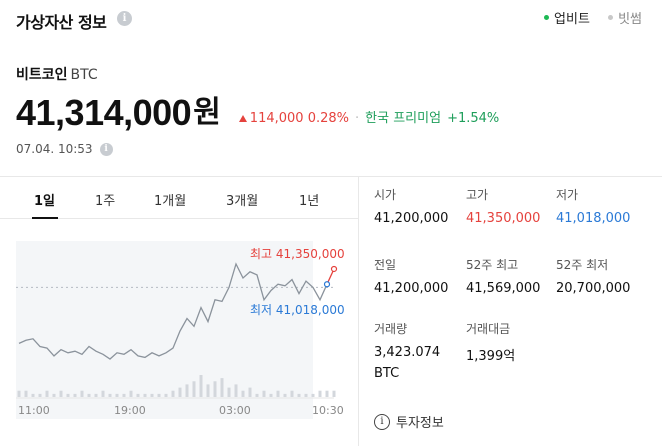  I want to click on invest-info-link: i 투자정보, so click(409, 421).